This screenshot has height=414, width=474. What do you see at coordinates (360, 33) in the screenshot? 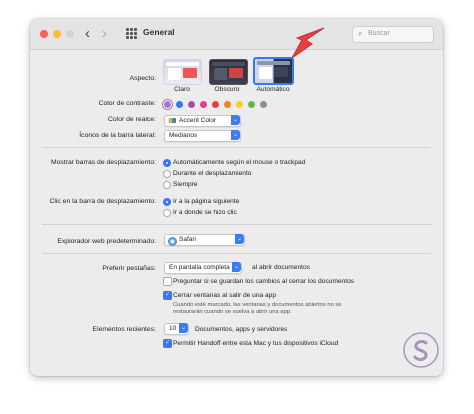
I see `search-icon: ⌕` at bounding box center [360, 33].